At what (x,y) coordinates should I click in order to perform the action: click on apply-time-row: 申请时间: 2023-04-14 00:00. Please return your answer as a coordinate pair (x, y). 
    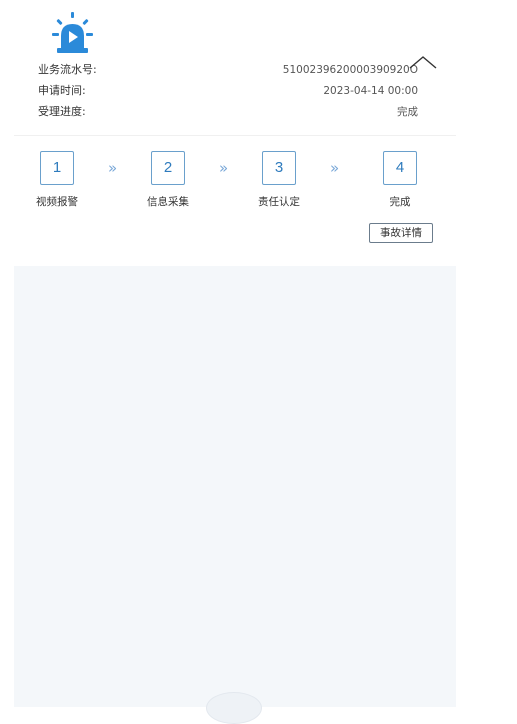
    Looking at the image, I should click on (228, 91).